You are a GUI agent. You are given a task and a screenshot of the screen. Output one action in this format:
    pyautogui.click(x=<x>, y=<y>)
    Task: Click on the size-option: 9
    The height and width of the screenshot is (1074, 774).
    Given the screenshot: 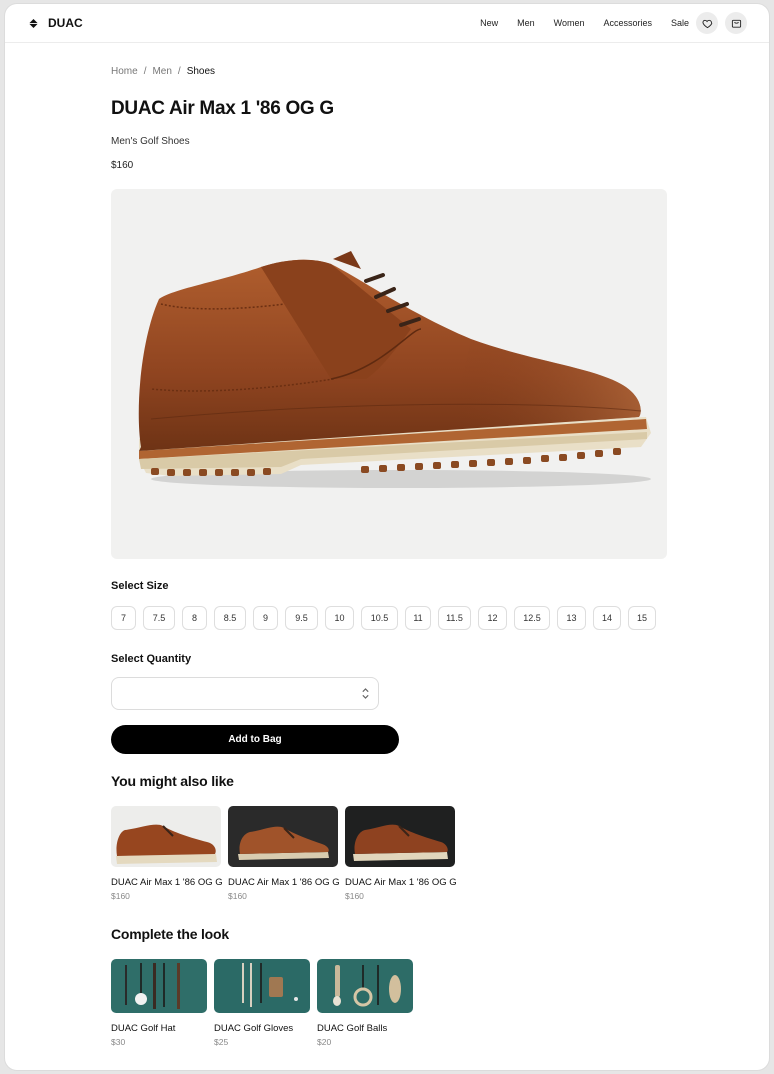 What is the action you would take?
    pyautogui.click(x=265, y=618)
    